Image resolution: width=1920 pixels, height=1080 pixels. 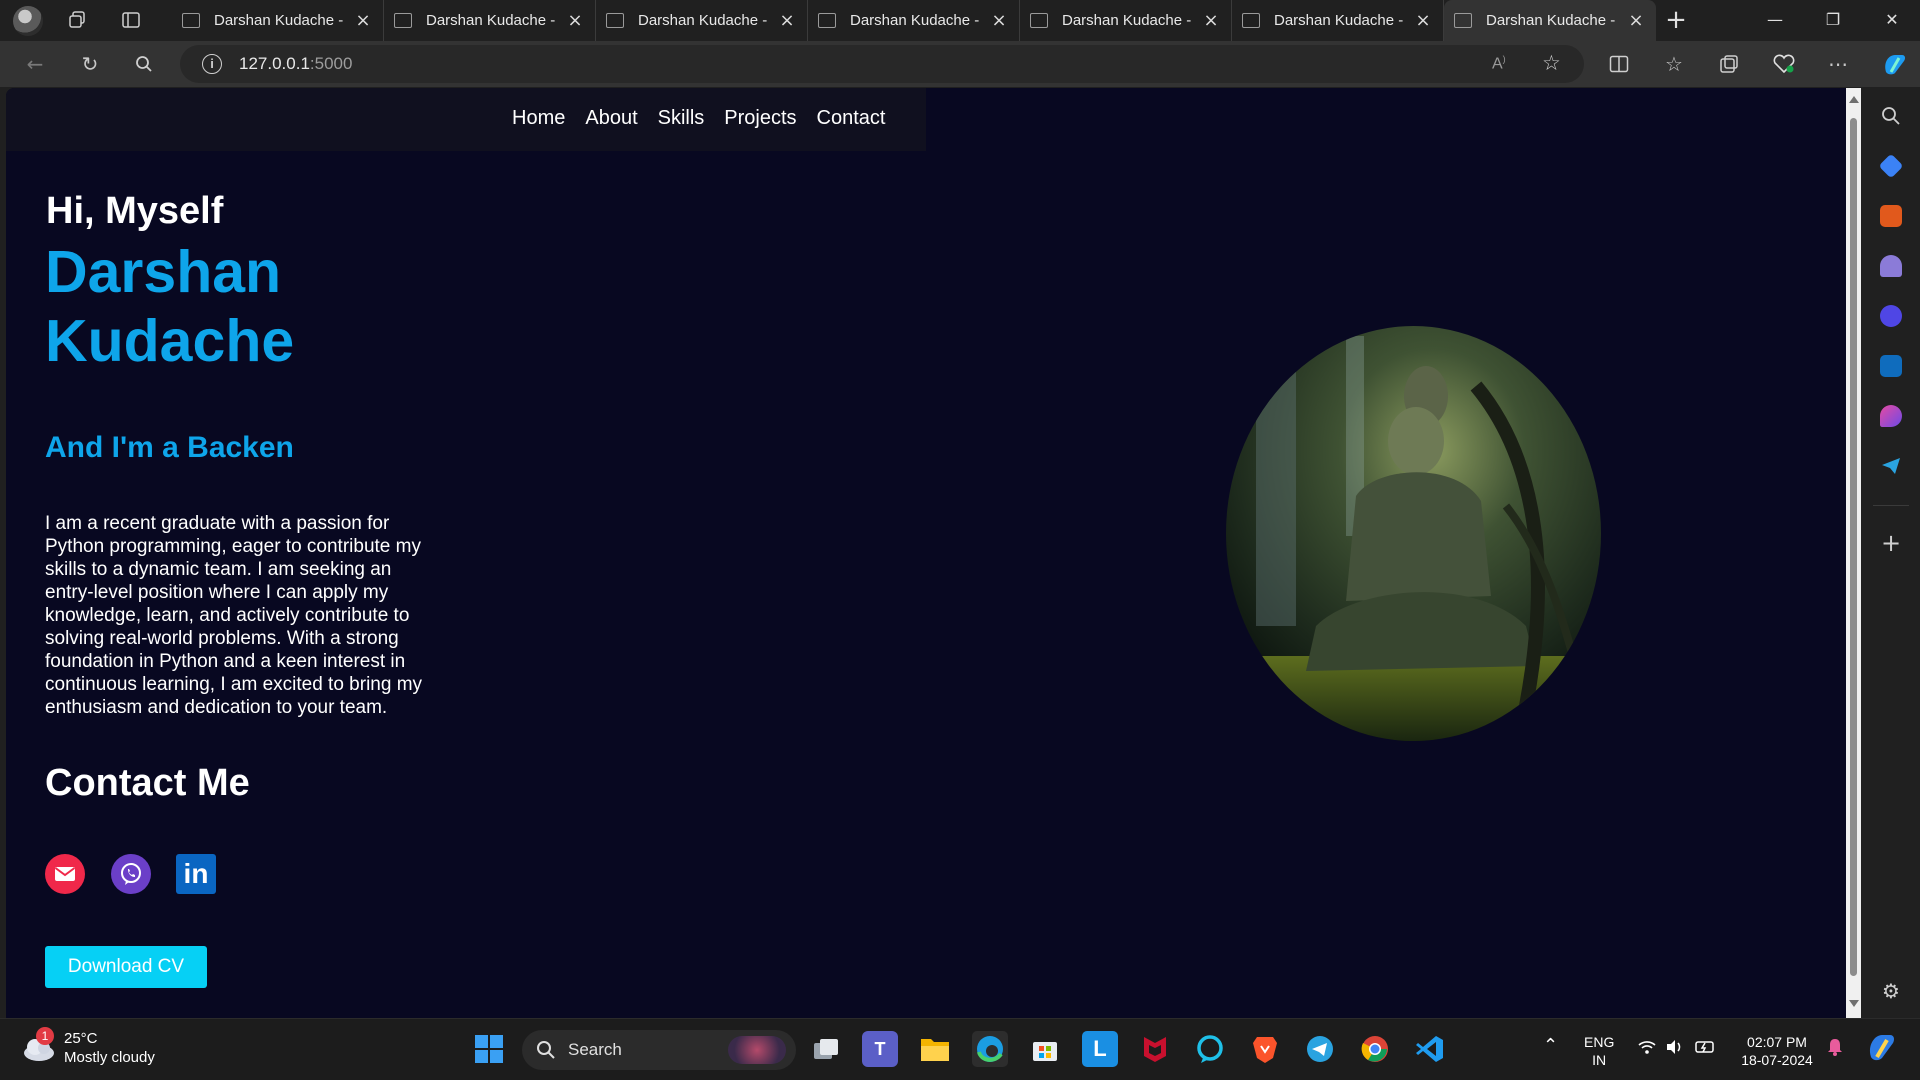 What do you see at coordinates (1881, 1049) in the screenshot?
I see `copilot-taskbar-icon` at bounding box center [1881, 1049].